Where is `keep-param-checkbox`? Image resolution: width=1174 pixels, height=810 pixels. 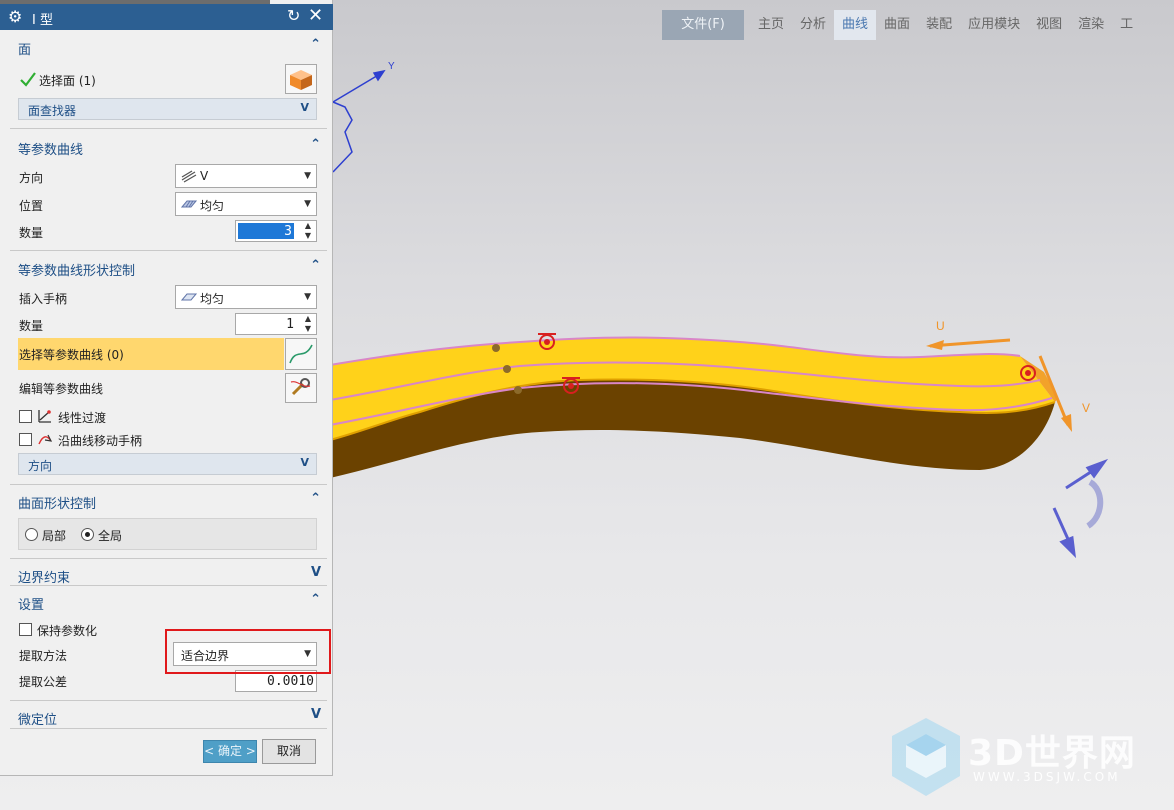
keep-param-checkbox is located at coordinates (25, 629).